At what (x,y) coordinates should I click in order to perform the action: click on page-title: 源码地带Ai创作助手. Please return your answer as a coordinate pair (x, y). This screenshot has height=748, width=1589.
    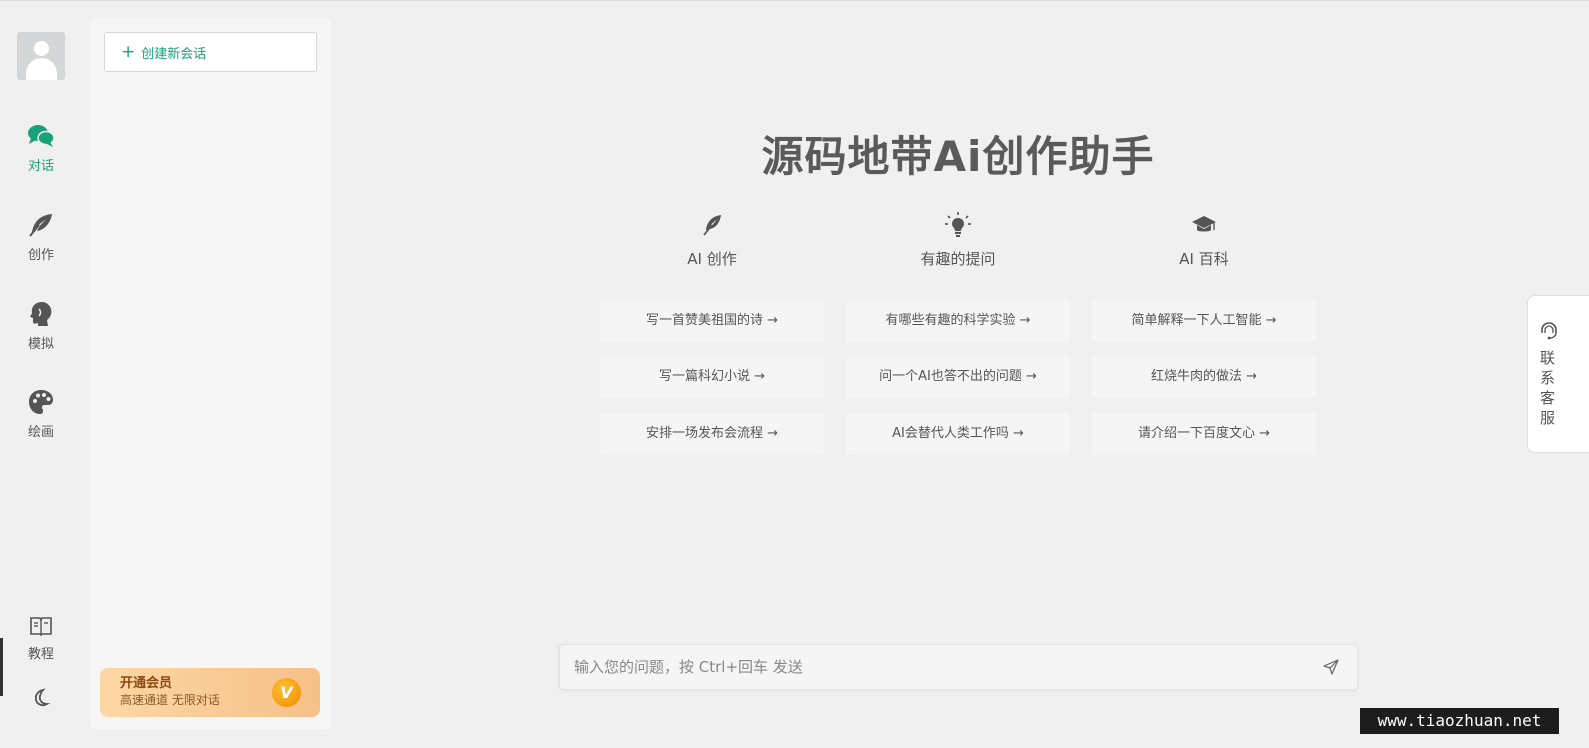
    Looking at the image, I should click on (958, 156).